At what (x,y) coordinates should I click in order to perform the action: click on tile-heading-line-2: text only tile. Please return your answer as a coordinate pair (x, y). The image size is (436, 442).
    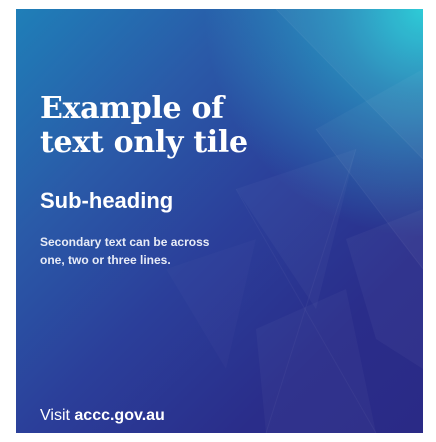
    Looking at the image, I should click on (144, 142).